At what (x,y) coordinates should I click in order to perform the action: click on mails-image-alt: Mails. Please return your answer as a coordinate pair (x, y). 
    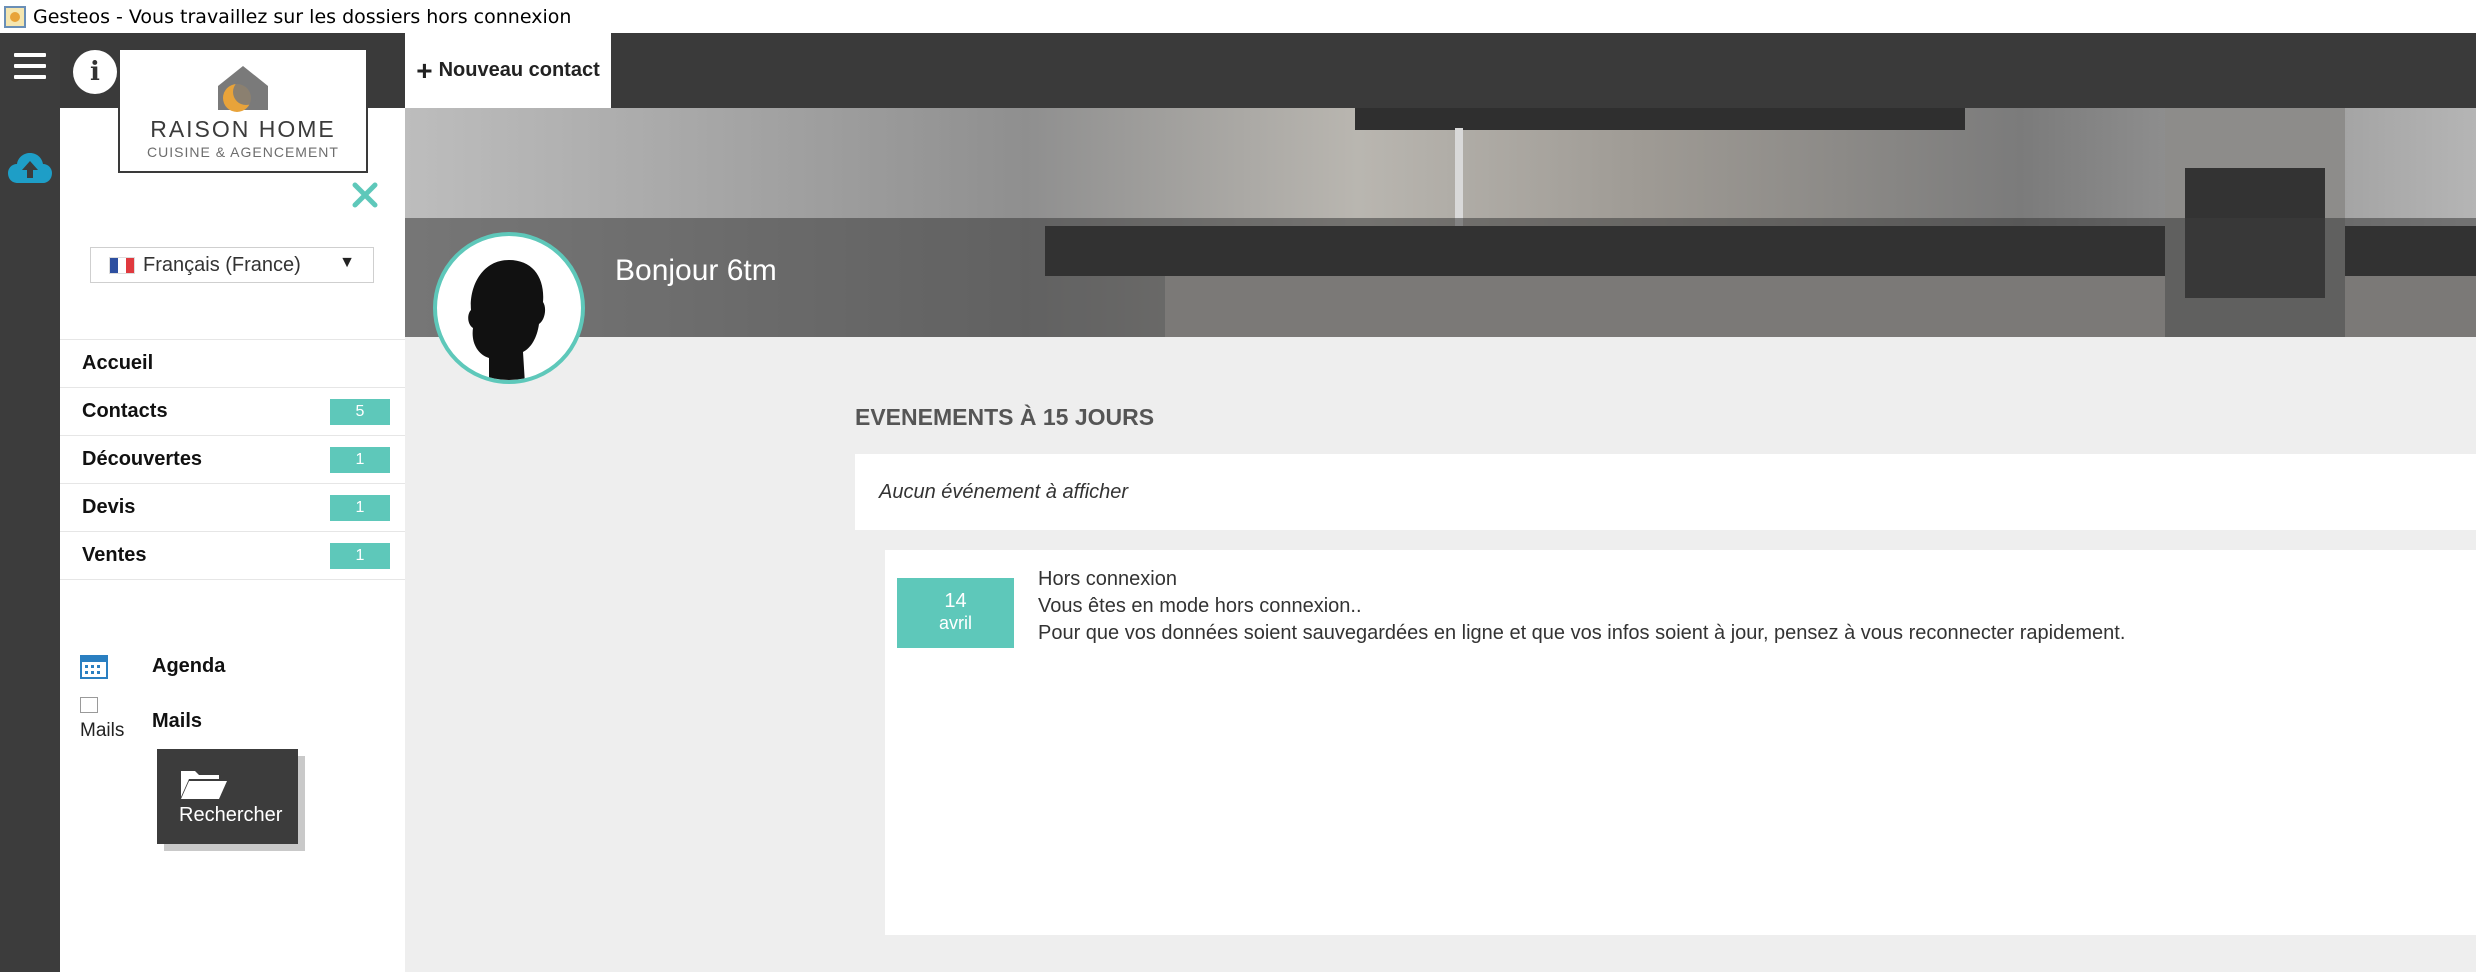
    Looking at the image, I should click on (102, 730).